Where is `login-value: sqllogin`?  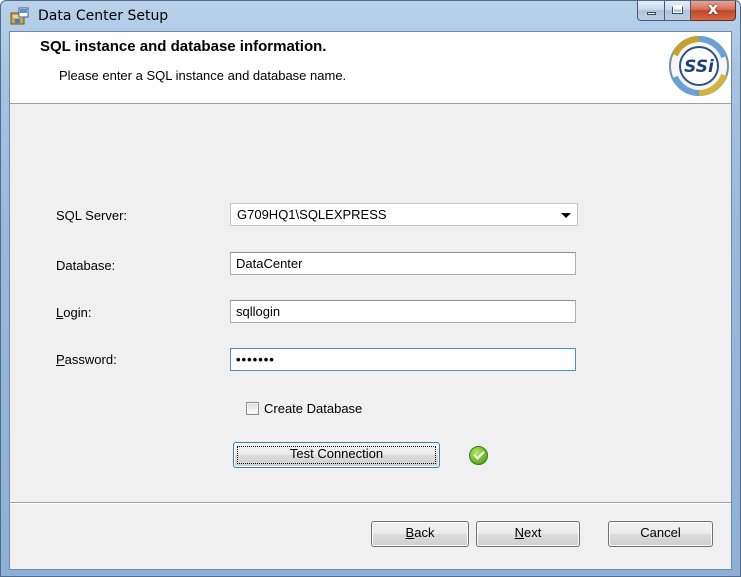
login-value: sqllogin is located at coordinates (258, 311).